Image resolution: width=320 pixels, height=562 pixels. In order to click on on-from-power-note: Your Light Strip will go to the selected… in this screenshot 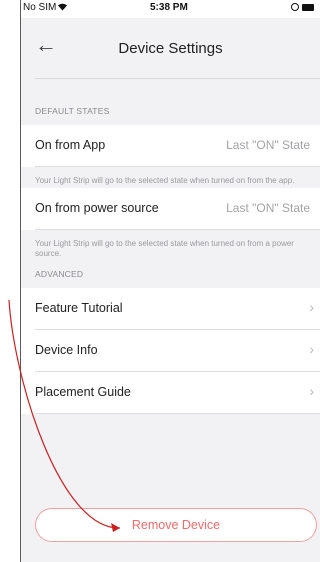, I will do `click(164, 248)`.